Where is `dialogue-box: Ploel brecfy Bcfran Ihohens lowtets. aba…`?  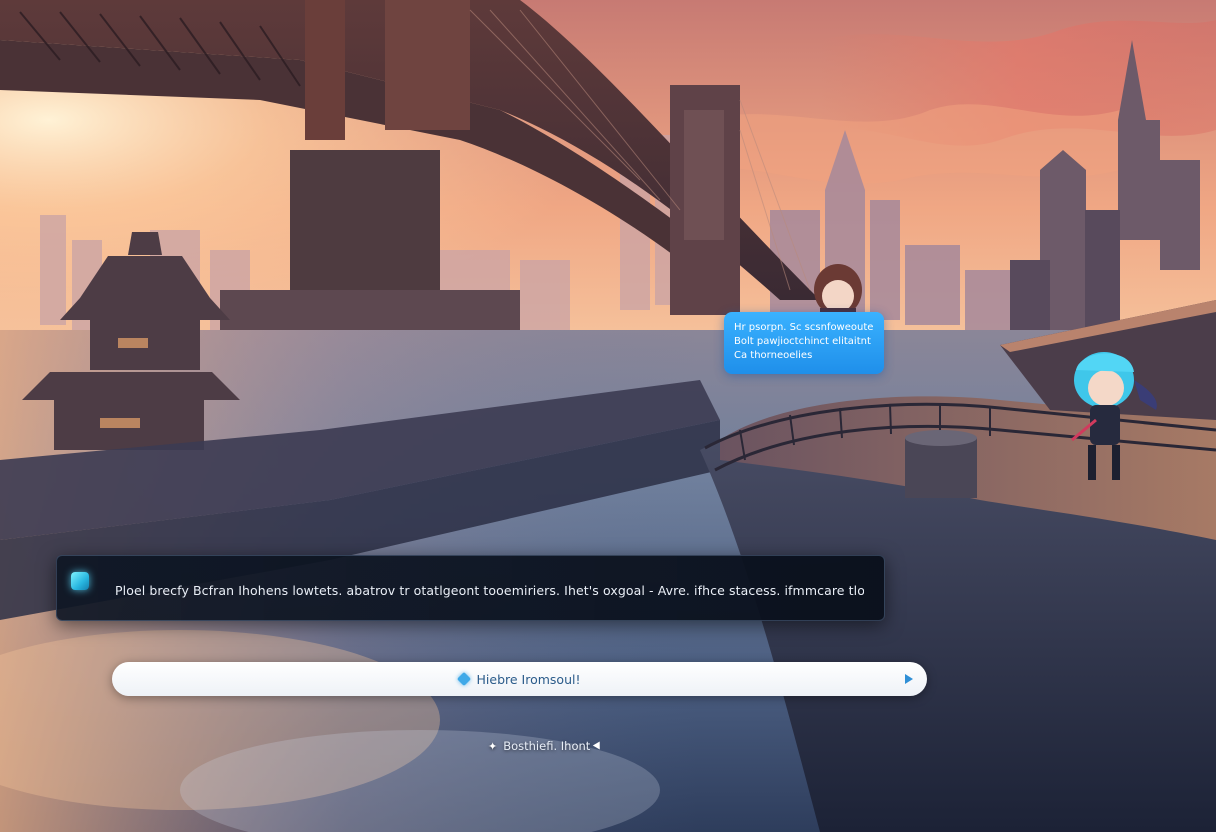
dialogue-box: Ploel brecfy Bcfran Ihohens lowtets. aba… is located at coordinates (470, 588).